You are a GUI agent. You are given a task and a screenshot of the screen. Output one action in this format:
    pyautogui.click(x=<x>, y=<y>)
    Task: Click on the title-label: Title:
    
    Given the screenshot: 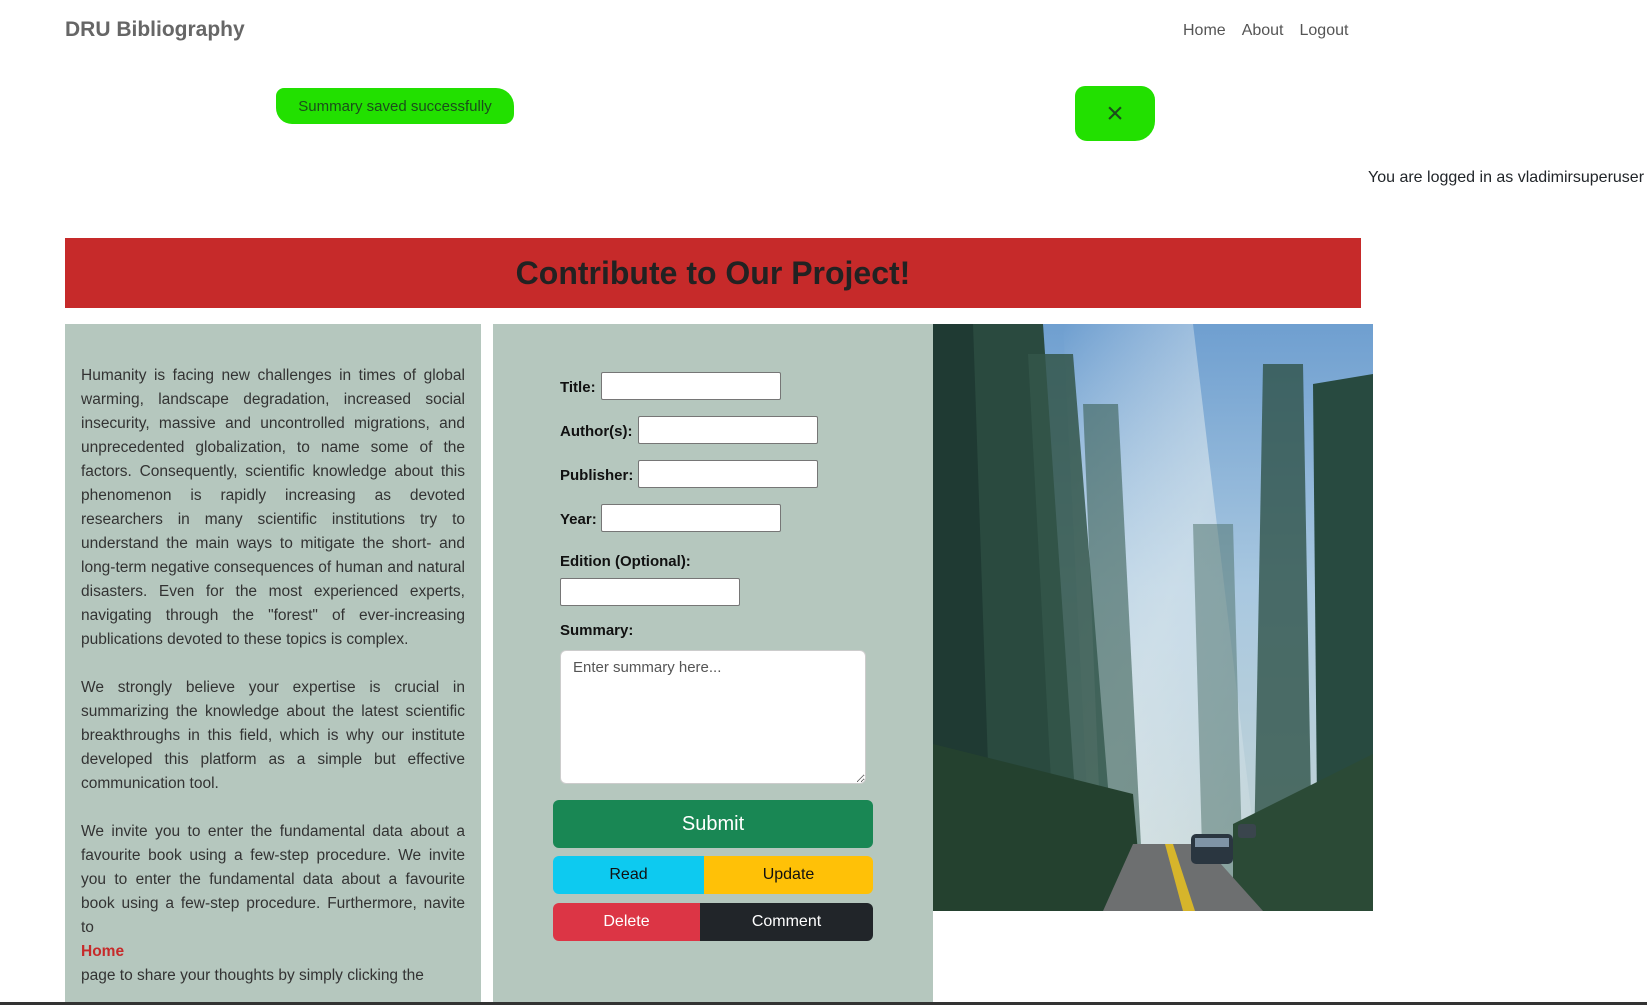 What is the action you would take?
    pyautogui.click(x=578, y=387)
    